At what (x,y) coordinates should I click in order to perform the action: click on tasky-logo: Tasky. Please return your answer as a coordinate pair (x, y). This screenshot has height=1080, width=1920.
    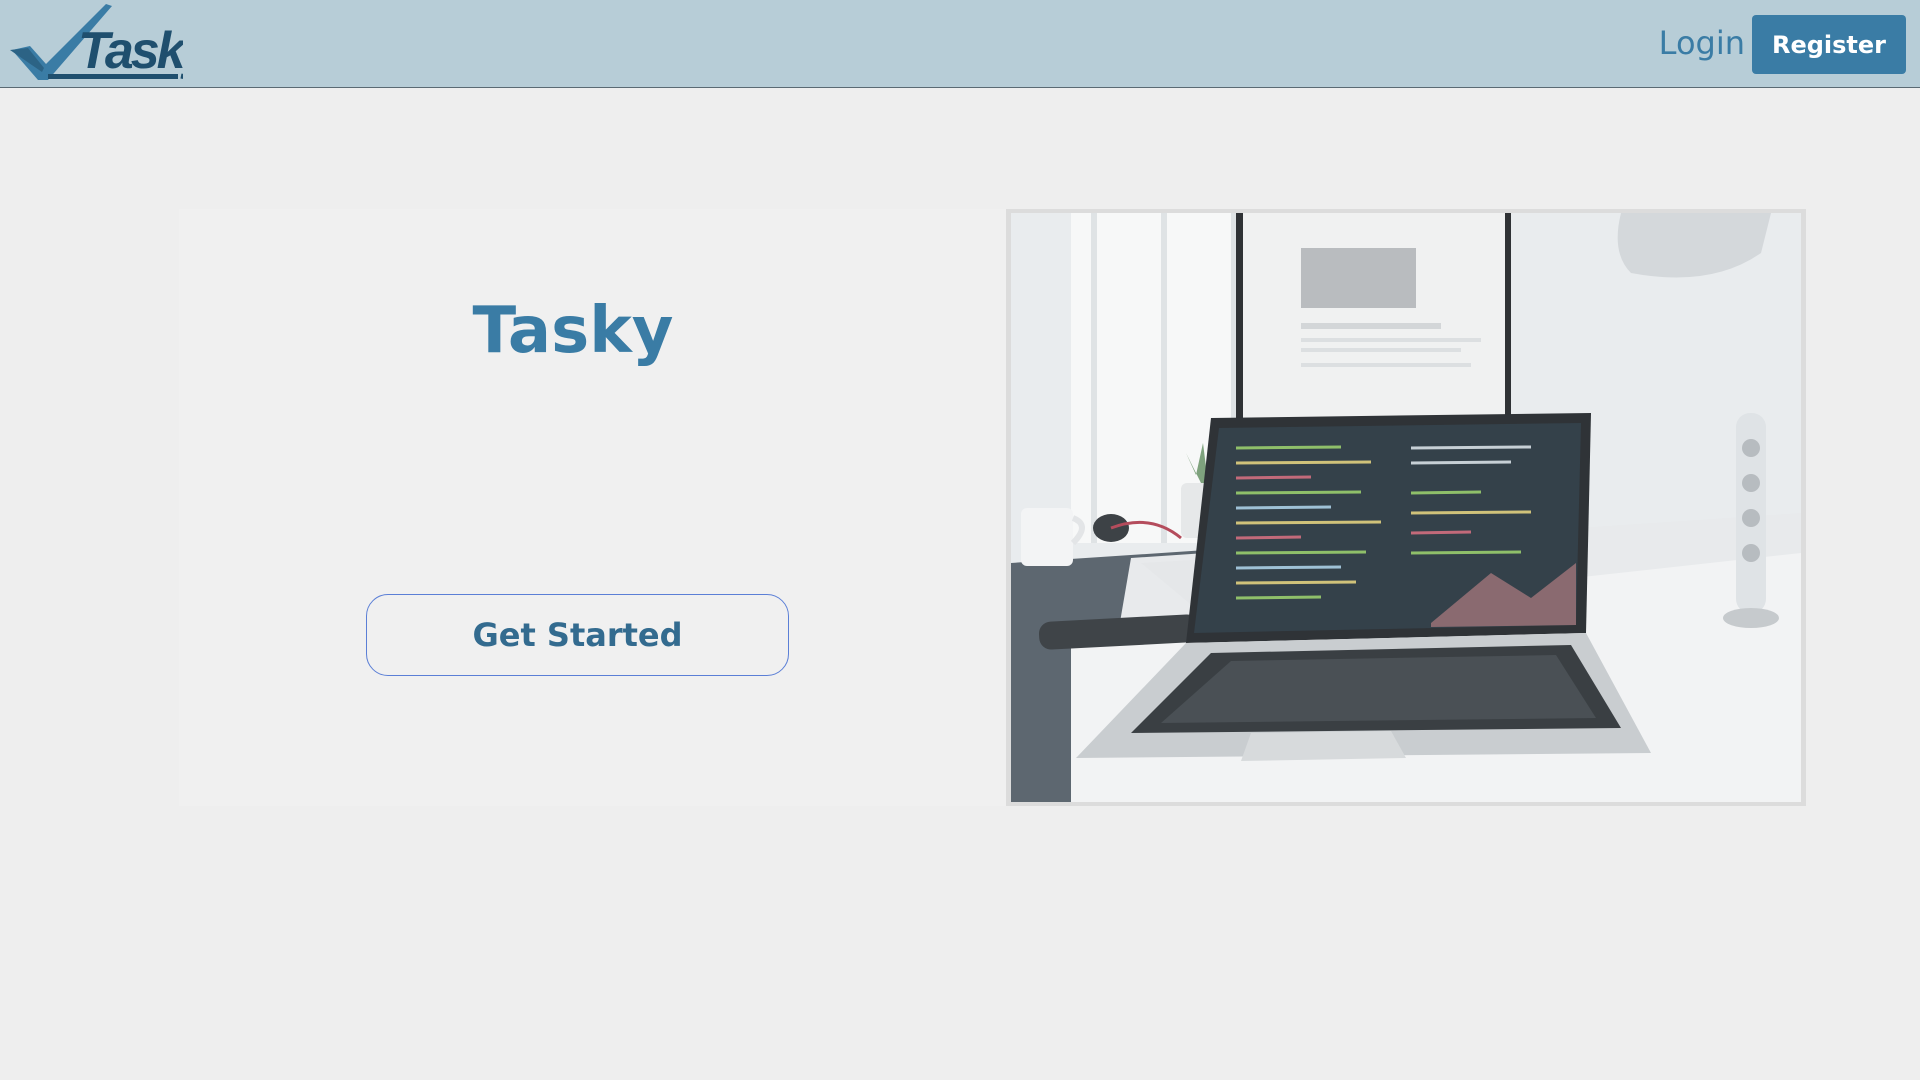
    Looking at the image, I should click on (95, 43).